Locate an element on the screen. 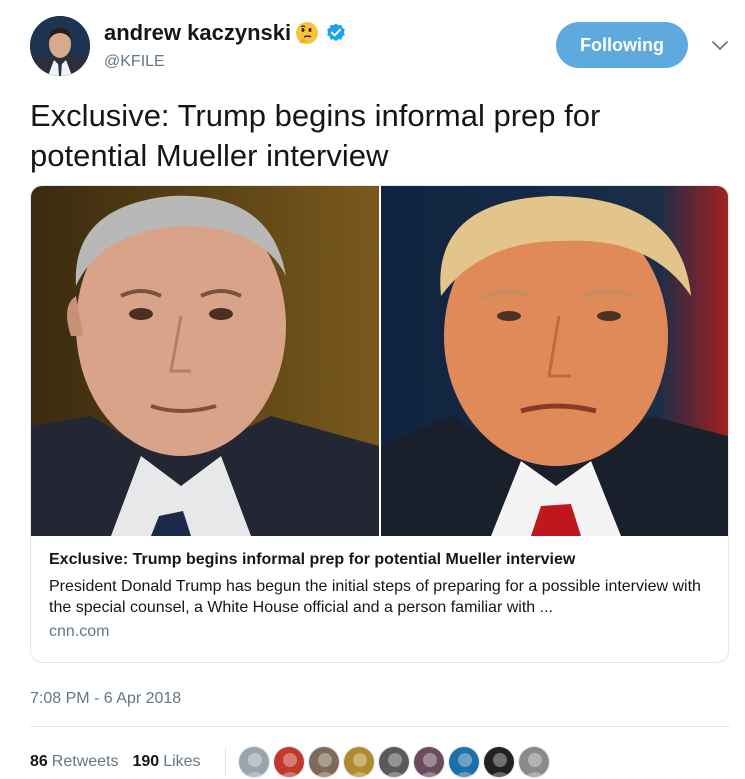  tweet-timestamp: 7:08 PM - 6 Apr 2018 is located at coordinates (105, 699).